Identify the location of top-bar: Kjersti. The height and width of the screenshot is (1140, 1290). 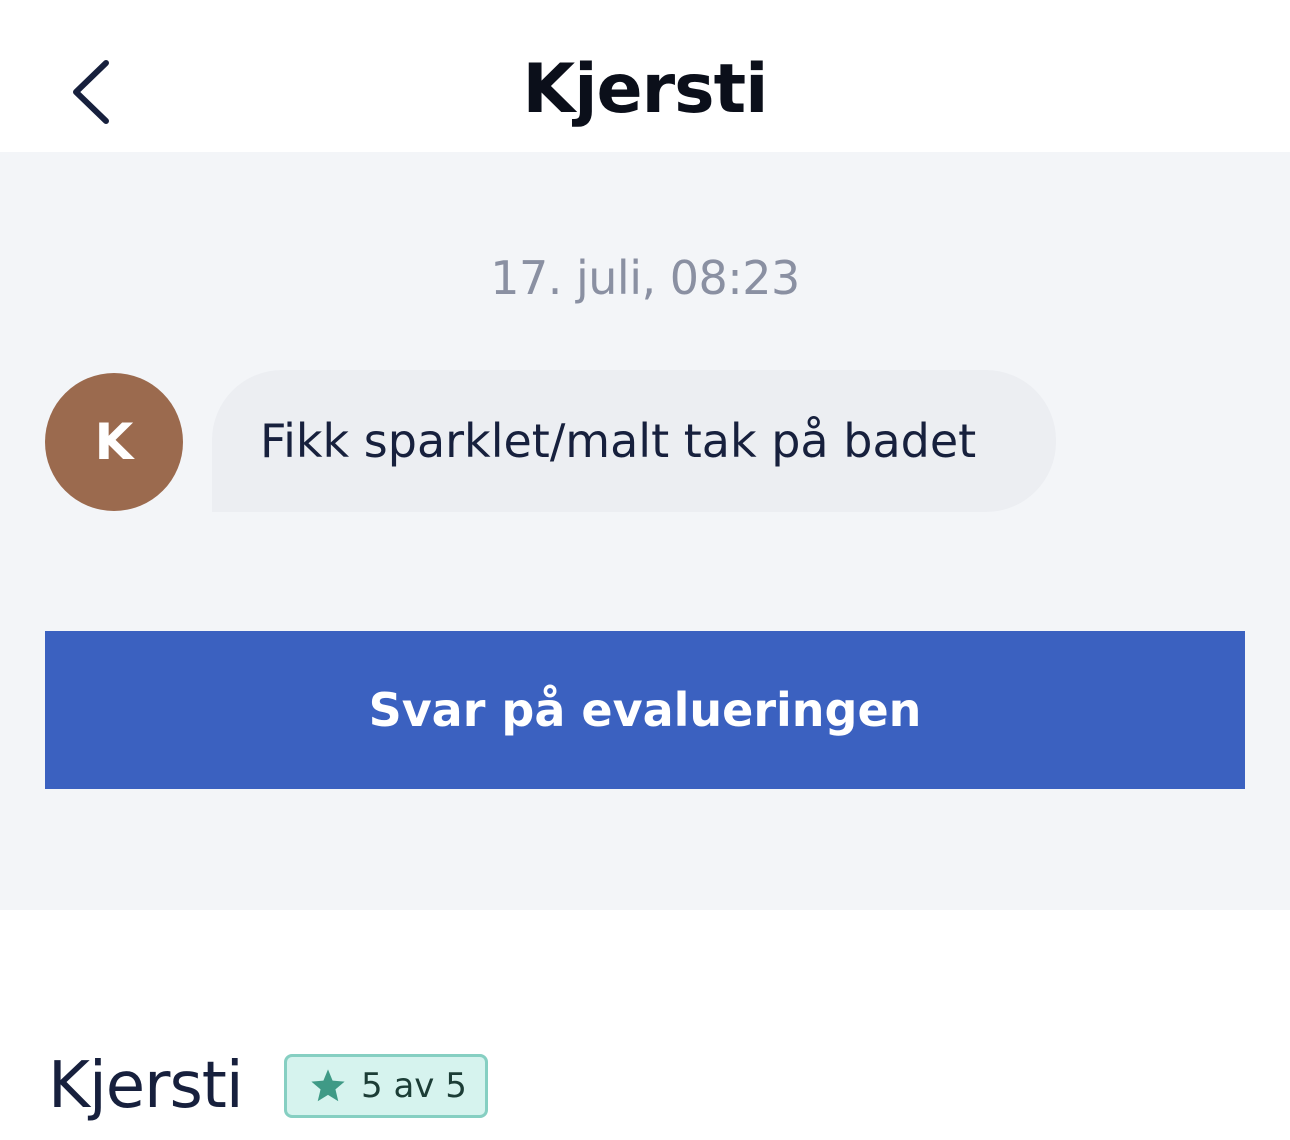
(645, 76).